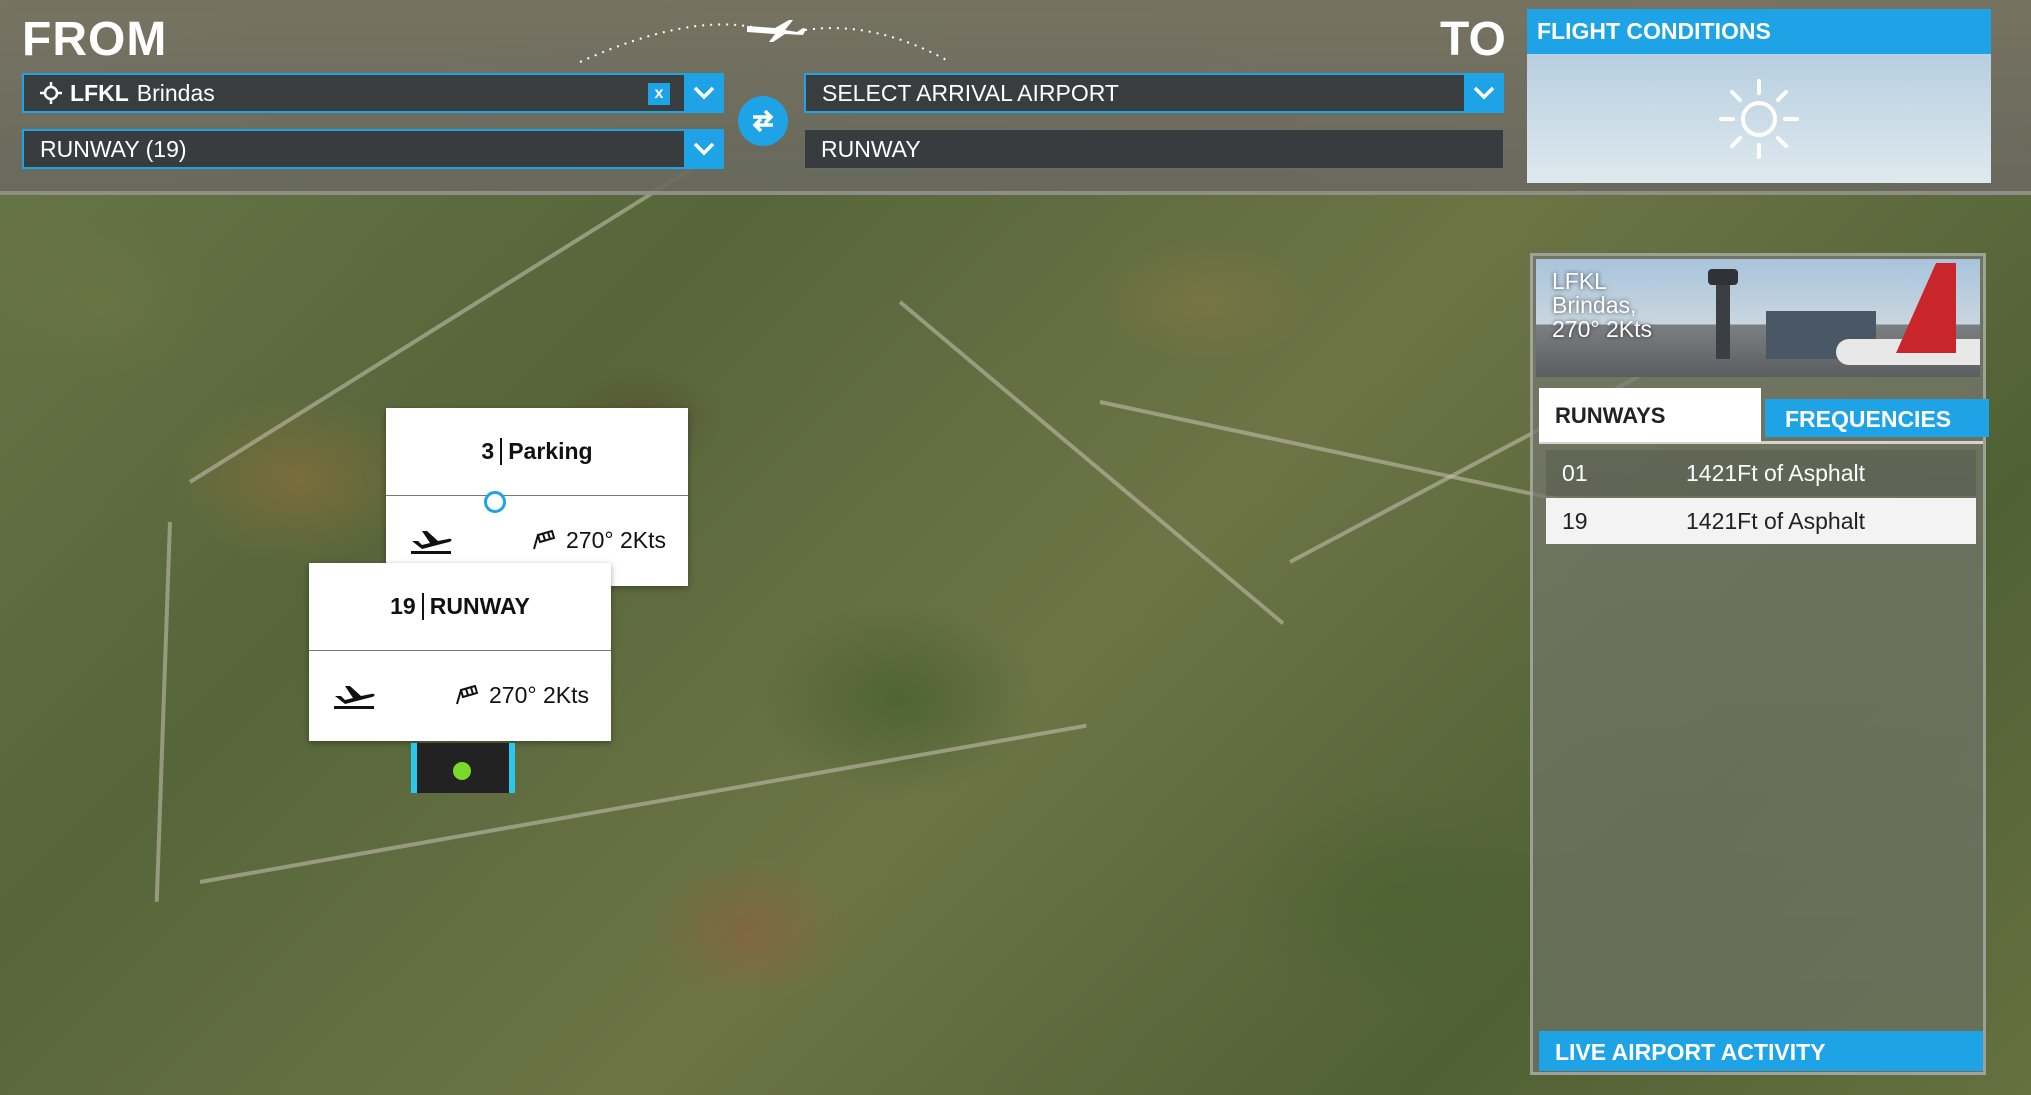  Describe the element at coordinates (1594, 305) in the screenshot. I see `airport-image-name: Brindas,` at that location.